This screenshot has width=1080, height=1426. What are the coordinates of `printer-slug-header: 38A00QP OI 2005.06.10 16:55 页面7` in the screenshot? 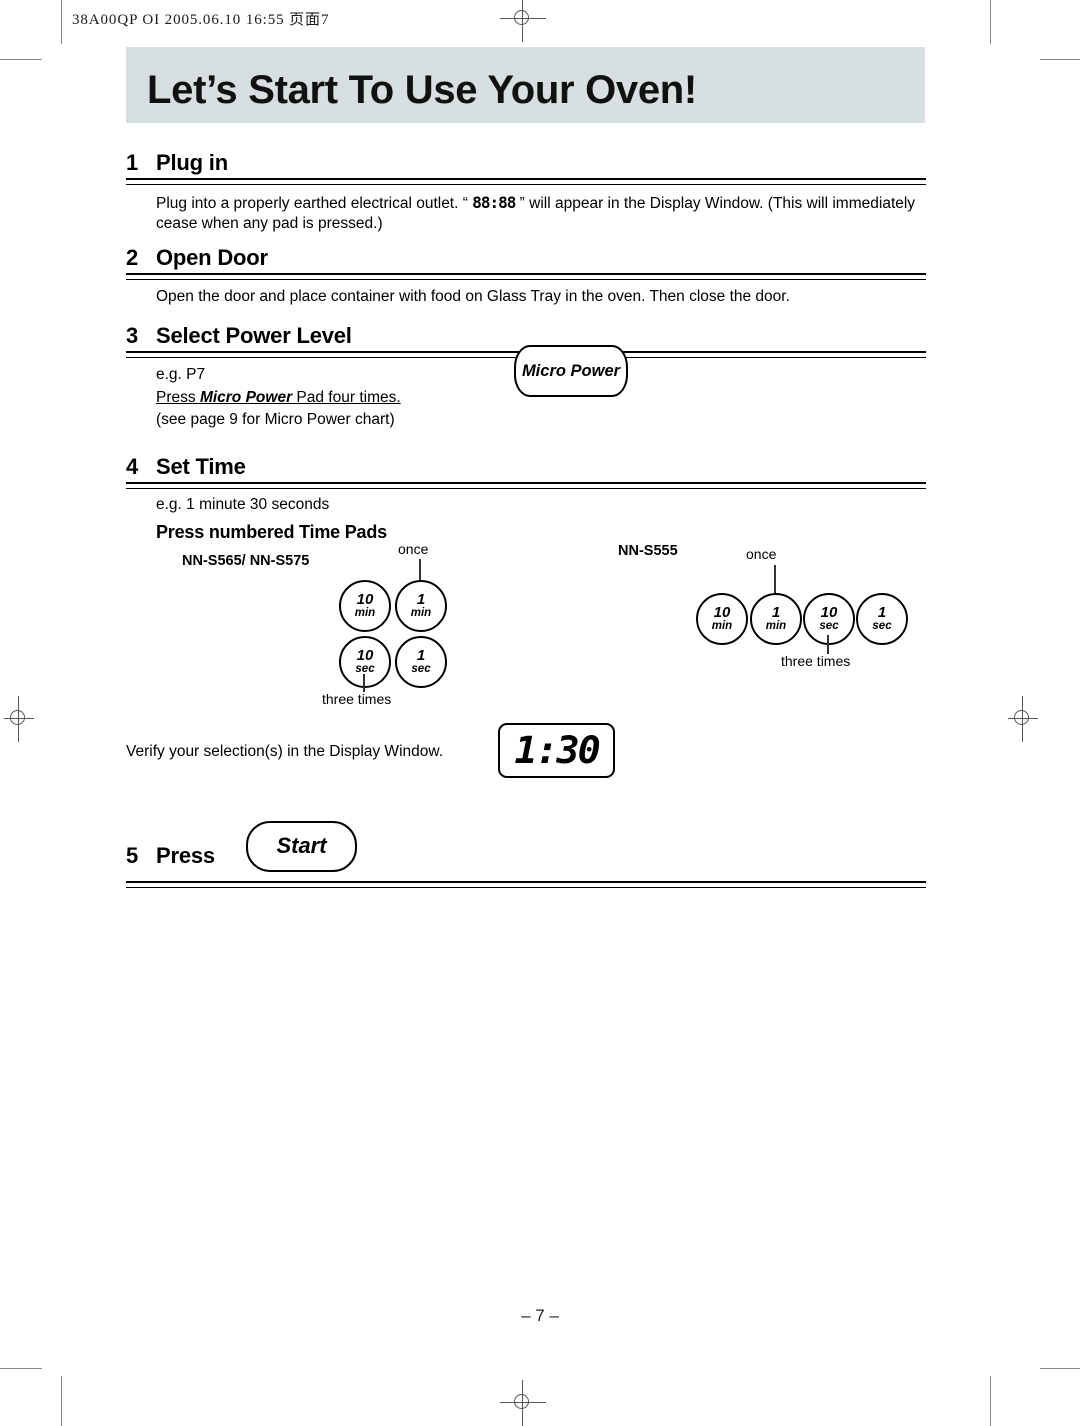 It's located at (201, 20).